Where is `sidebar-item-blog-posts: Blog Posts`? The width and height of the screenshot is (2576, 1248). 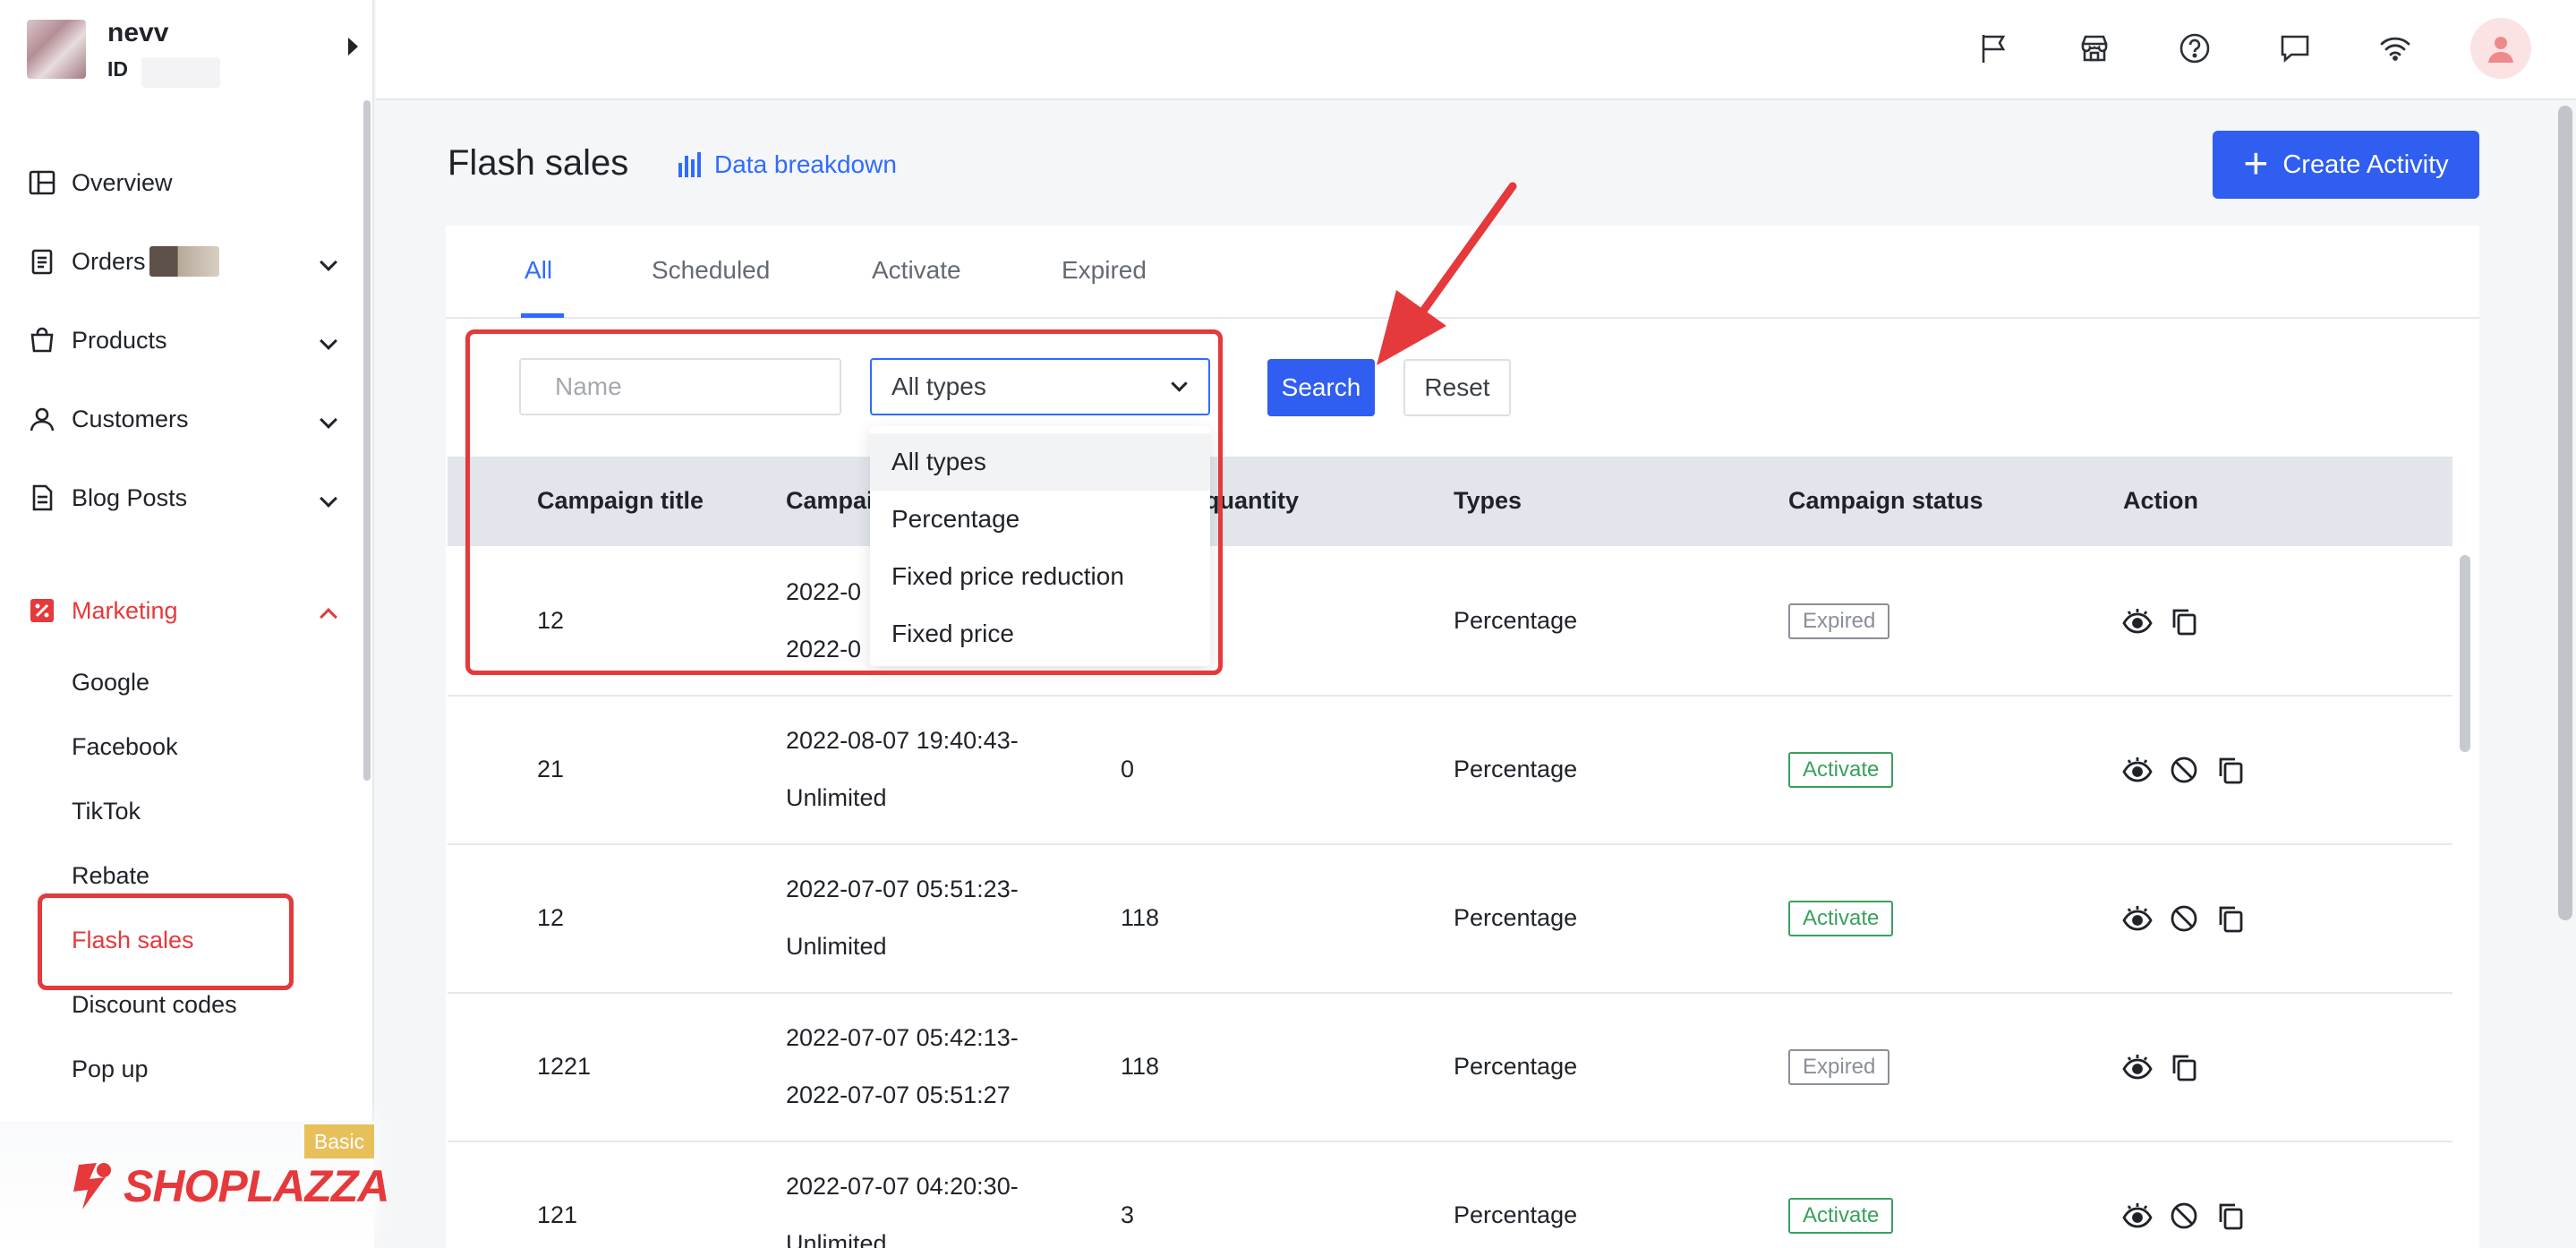 sidebar-item-blog-posts: Blog Posts is located at coordinates (183, 497).